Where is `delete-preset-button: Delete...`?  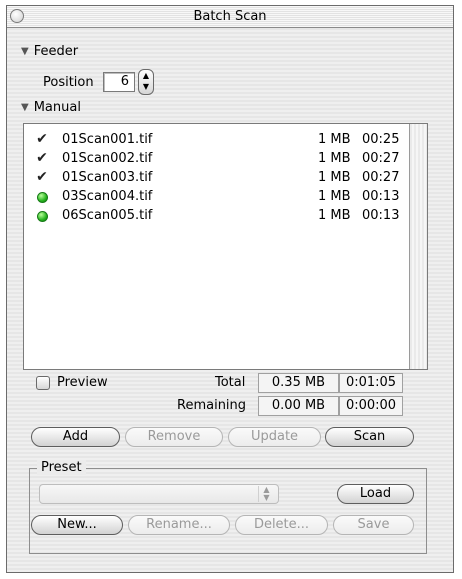
delete-preset-button: Delete... is located at coordinates (281, 525).